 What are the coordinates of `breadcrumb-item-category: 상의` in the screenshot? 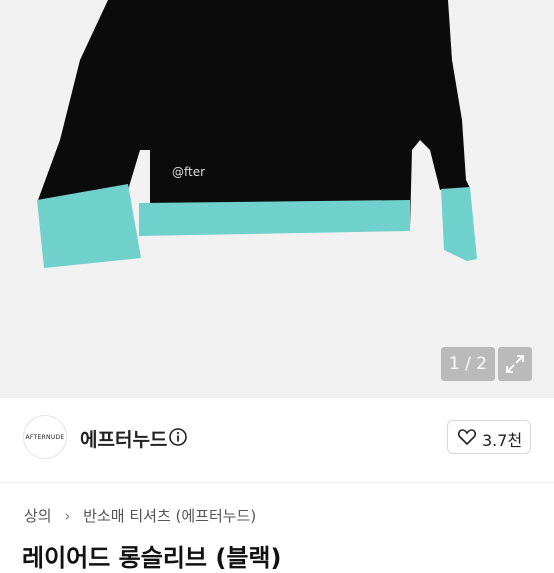 It's located at (38, 515).